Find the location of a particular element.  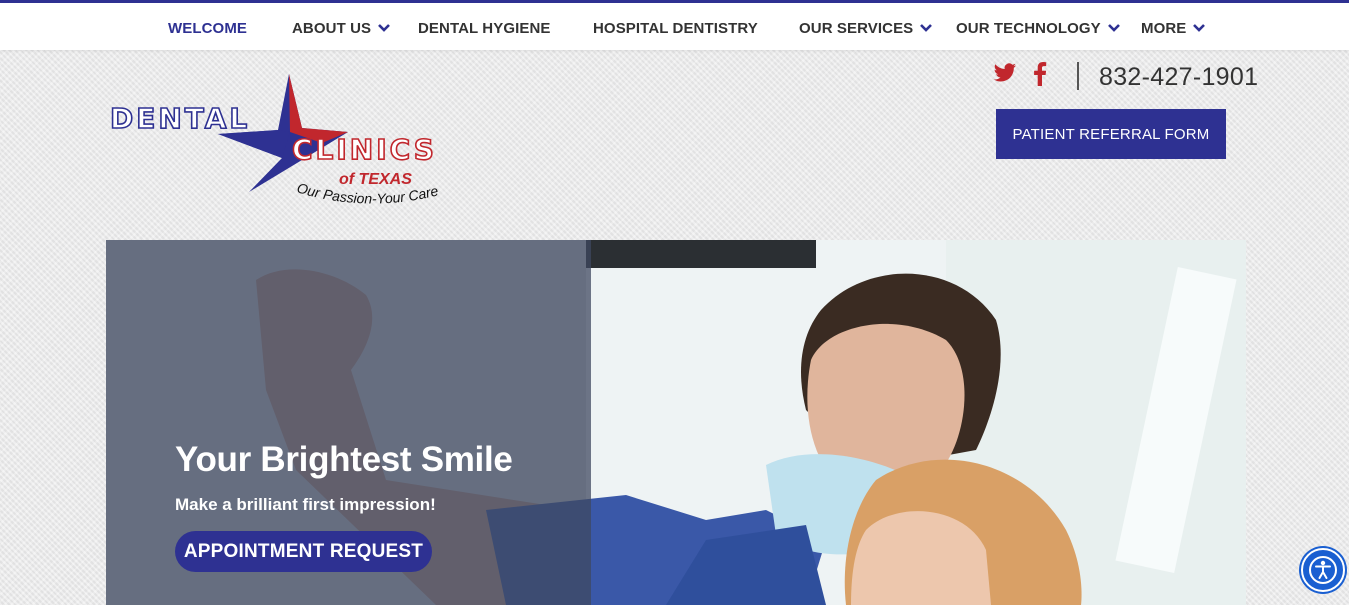

logo-text-clinics: CLINICS is located at coordinates (364, 149).